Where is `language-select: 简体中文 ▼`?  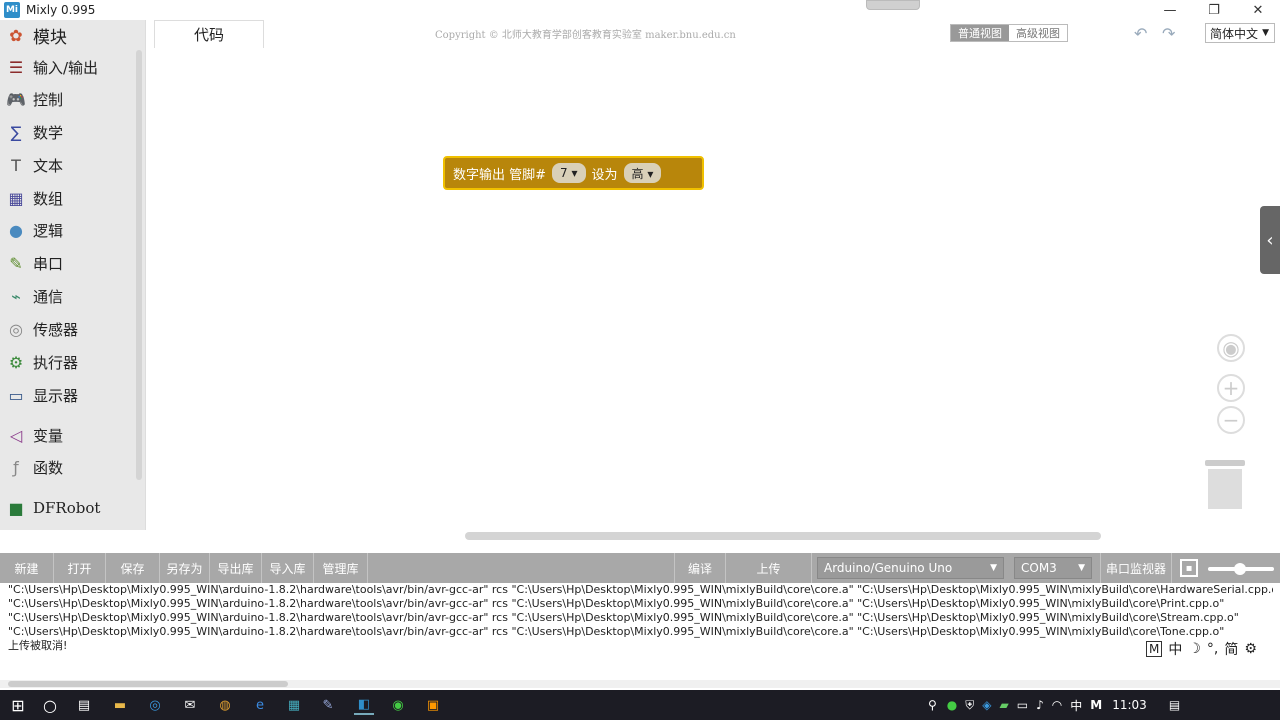 language-select: 简体中文 ▼ is located at coordinates (1240, 33).